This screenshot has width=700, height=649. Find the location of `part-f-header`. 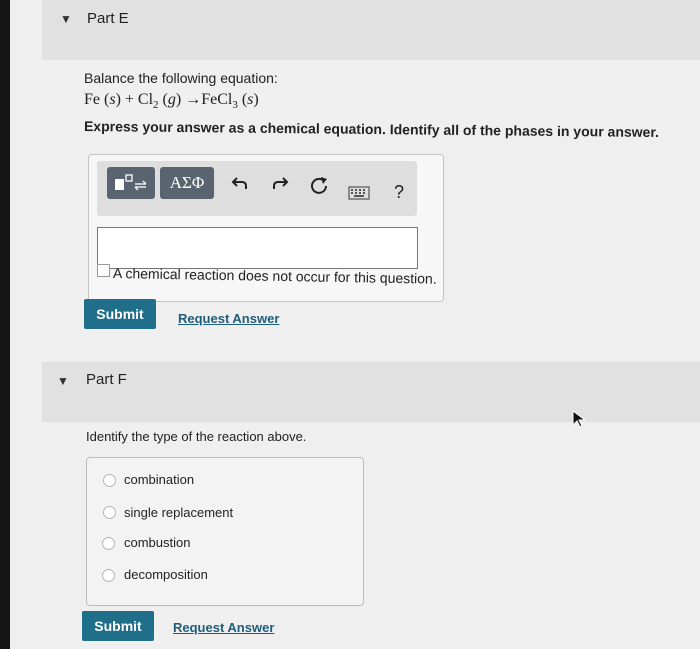

part-f-header is located at coordinates (371, 392).